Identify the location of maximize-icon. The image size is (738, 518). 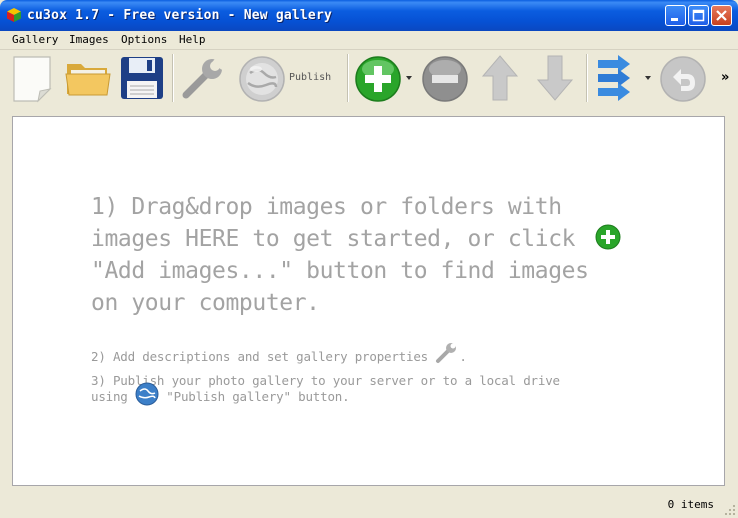
(698, 15).